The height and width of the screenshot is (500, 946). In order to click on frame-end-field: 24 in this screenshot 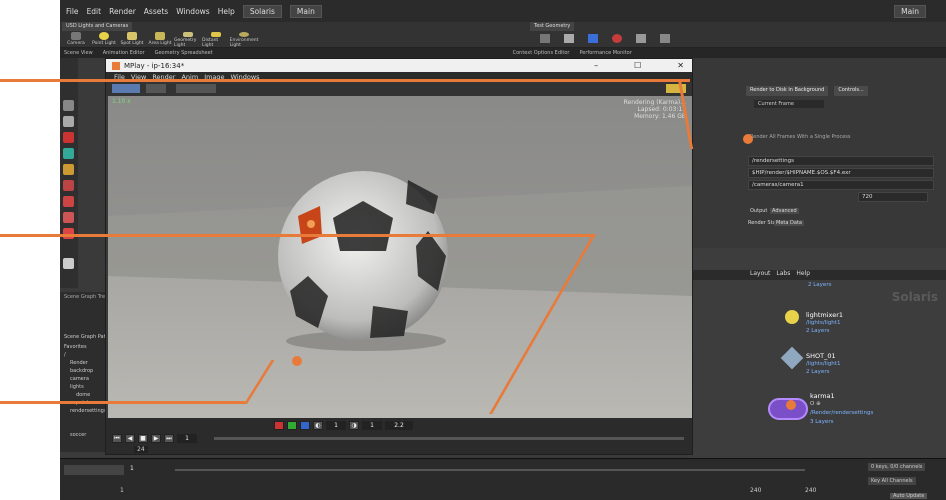, I will do `click(141, 449)`.